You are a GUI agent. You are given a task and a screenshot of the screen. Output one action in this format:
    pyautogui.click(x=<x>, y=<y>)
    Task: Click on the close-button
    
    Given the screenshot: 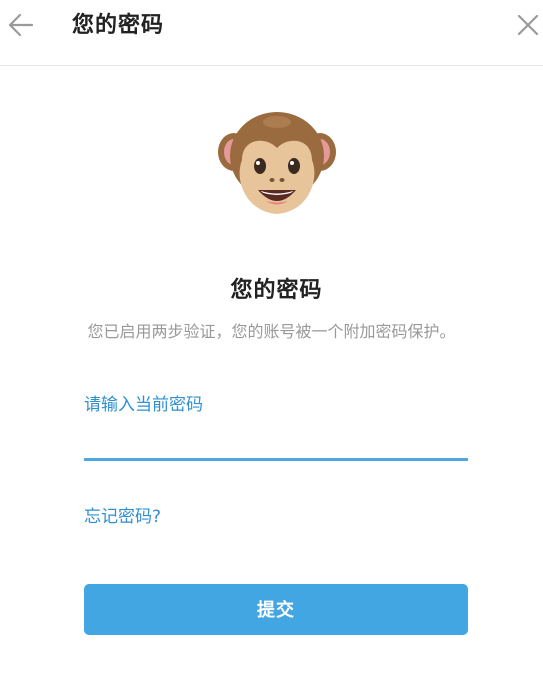 What is the action you would take?
    pyautogui.click(x=528, y=25)
    